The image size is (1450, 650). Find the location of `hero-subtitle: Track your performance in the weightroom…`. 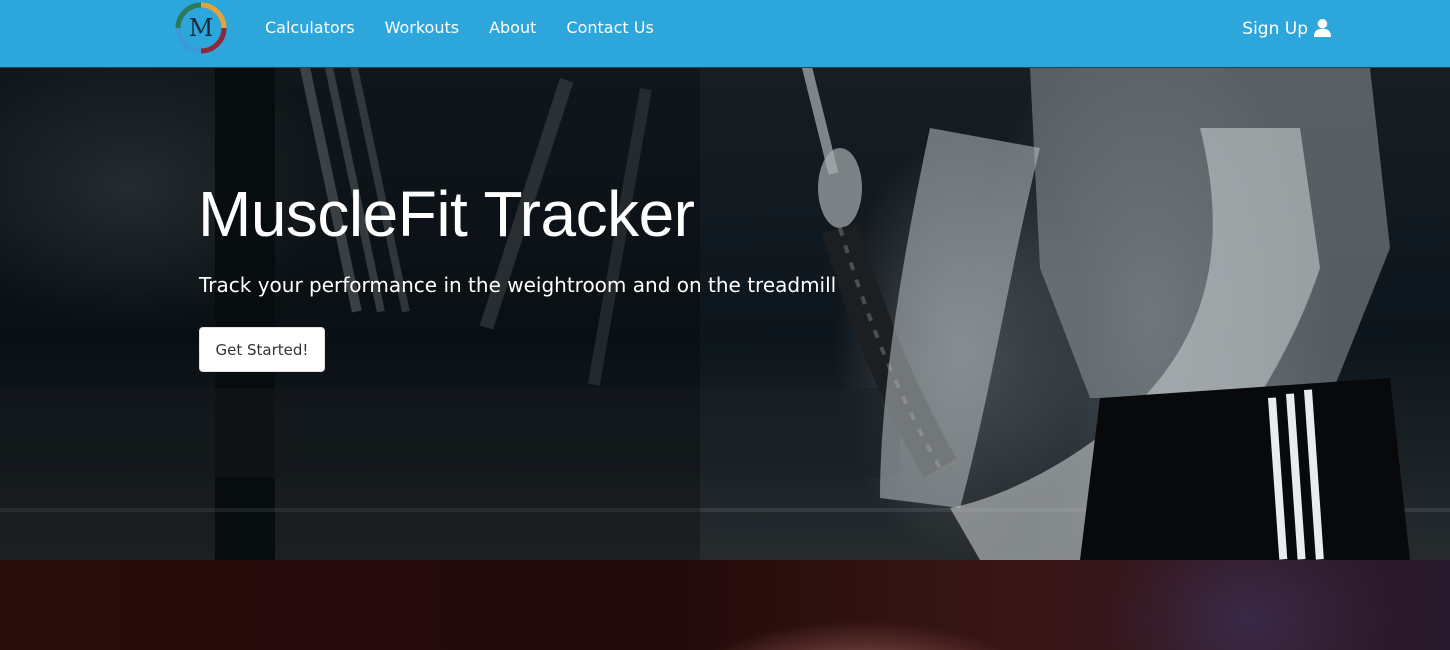

hero-subtitle: Track your performance in the weightroom… is located at coordinates (518, 285).